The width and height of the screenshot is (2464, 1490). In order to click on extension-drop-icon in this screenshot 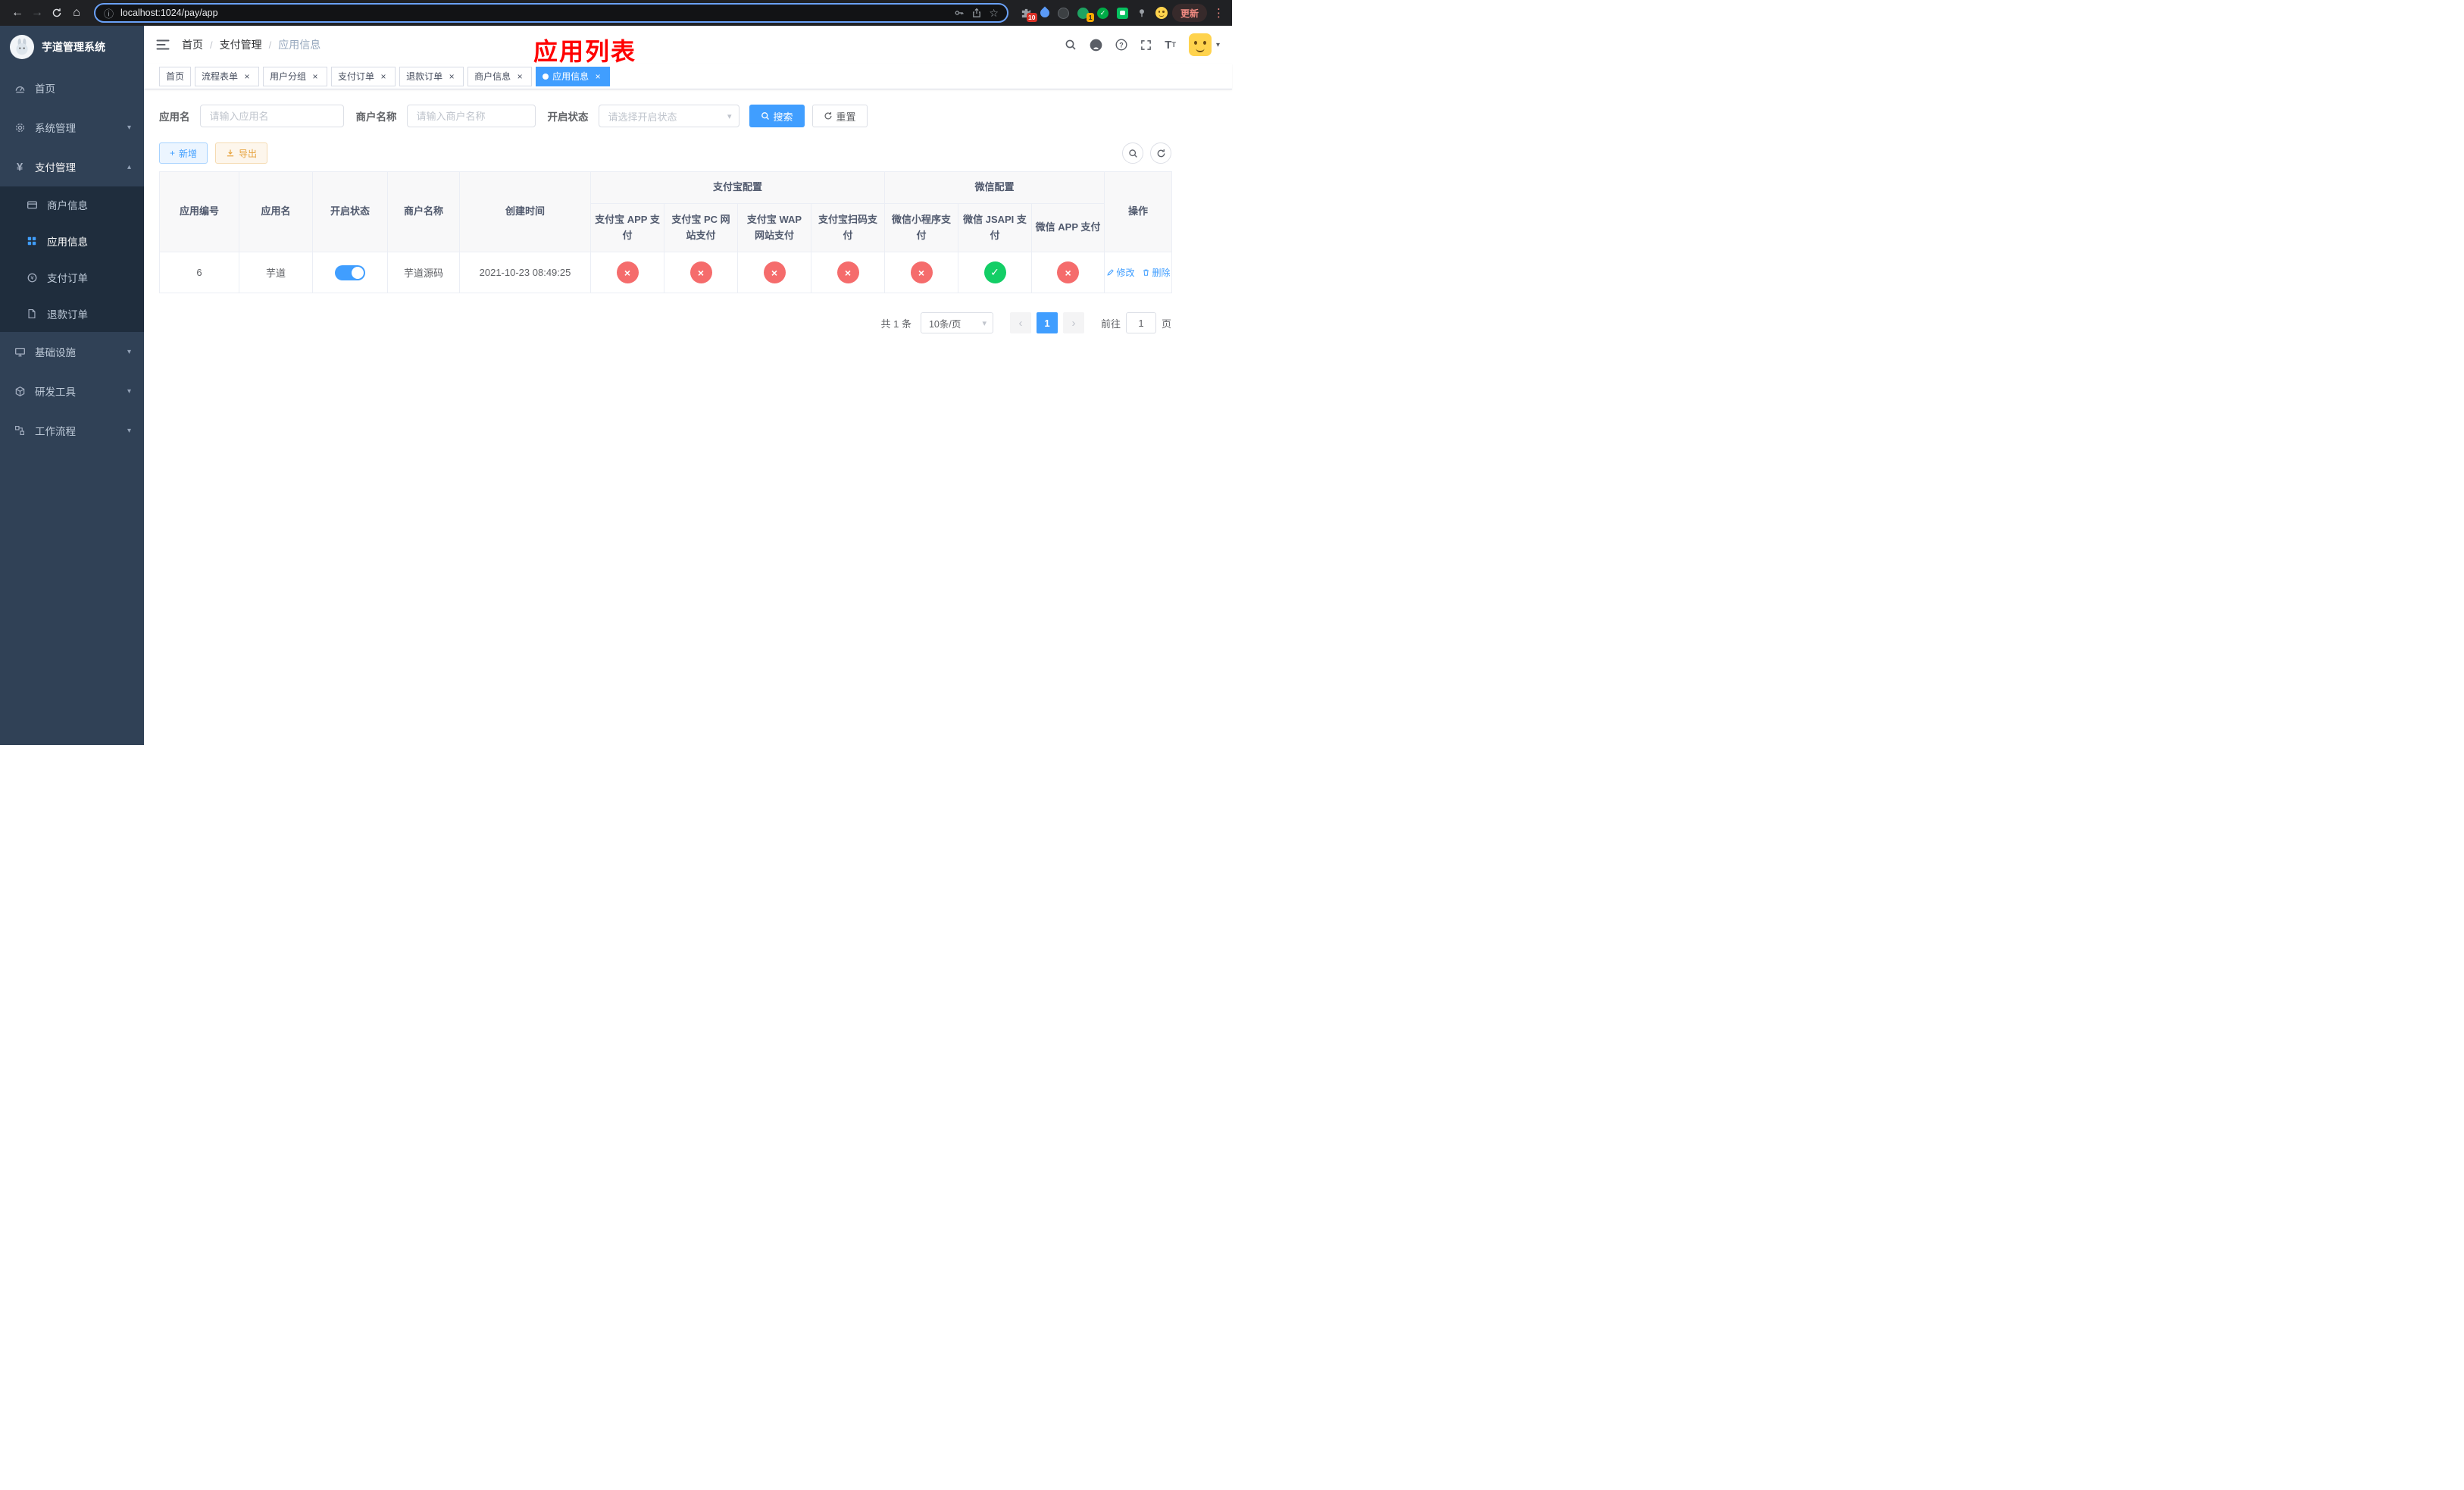, I will do `click(1045, 13)`.